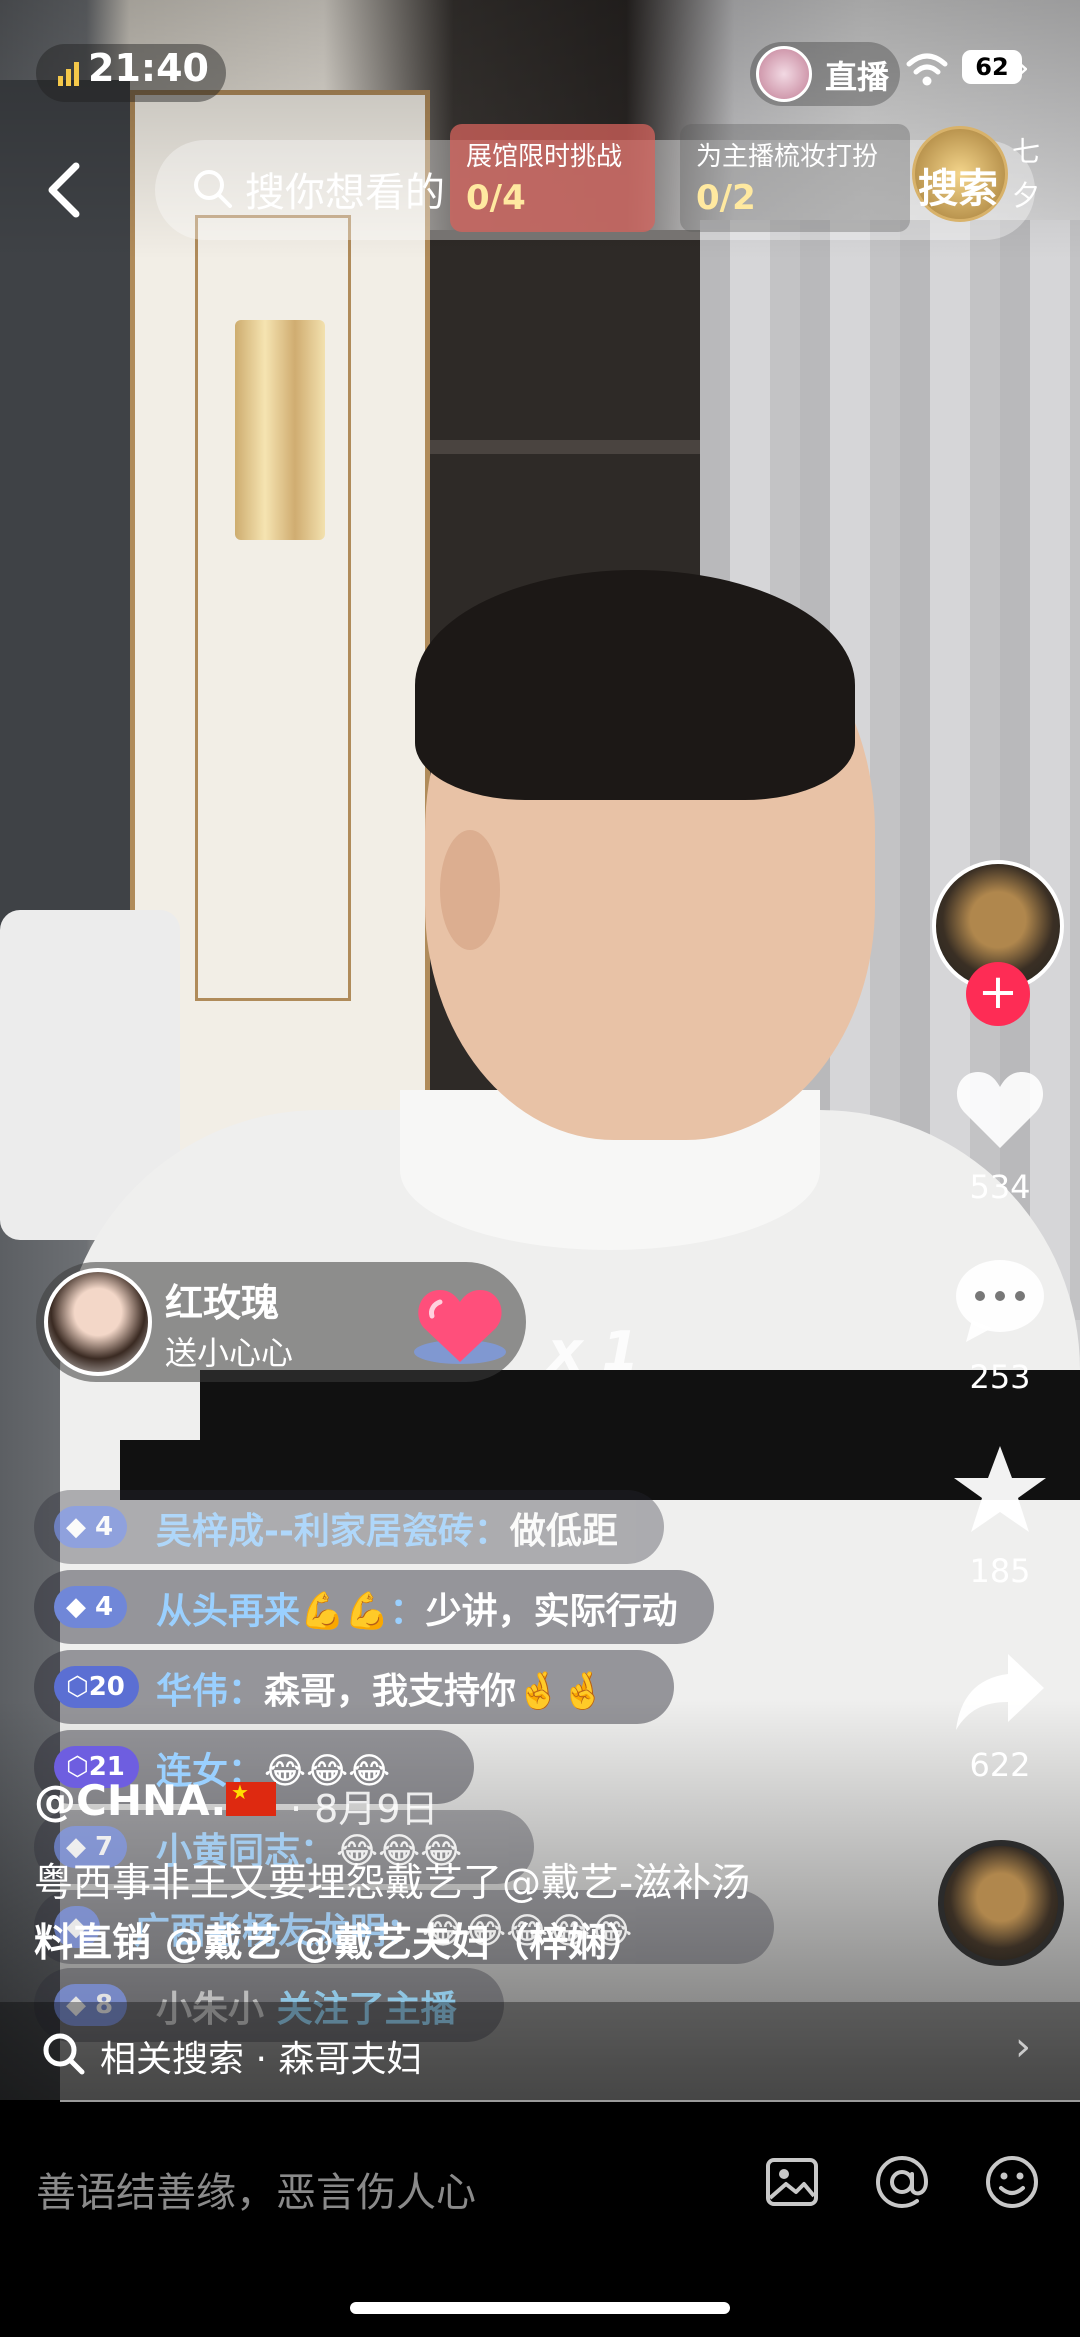 Image resolution: width=1080 pixels, height=2337 pixels. I want to click on caption-date: · 8月9日, so click(364, 1809).